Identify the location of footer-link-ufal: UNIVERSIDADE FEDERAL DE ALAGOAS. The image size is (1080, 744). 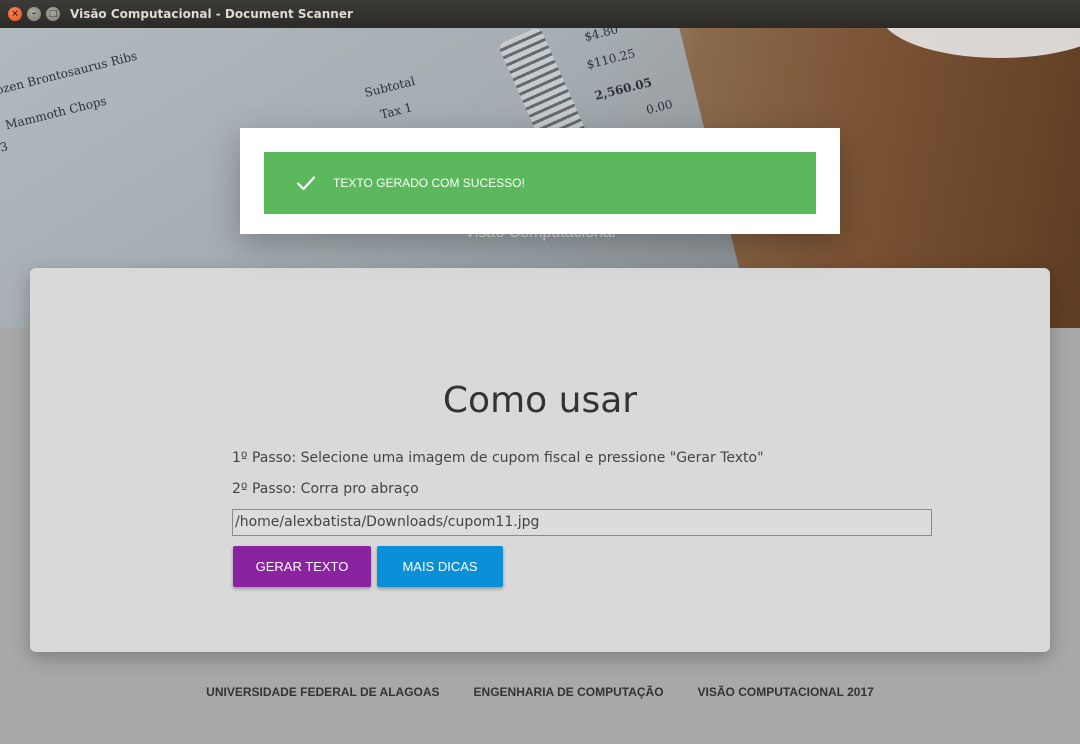
(322, 692).